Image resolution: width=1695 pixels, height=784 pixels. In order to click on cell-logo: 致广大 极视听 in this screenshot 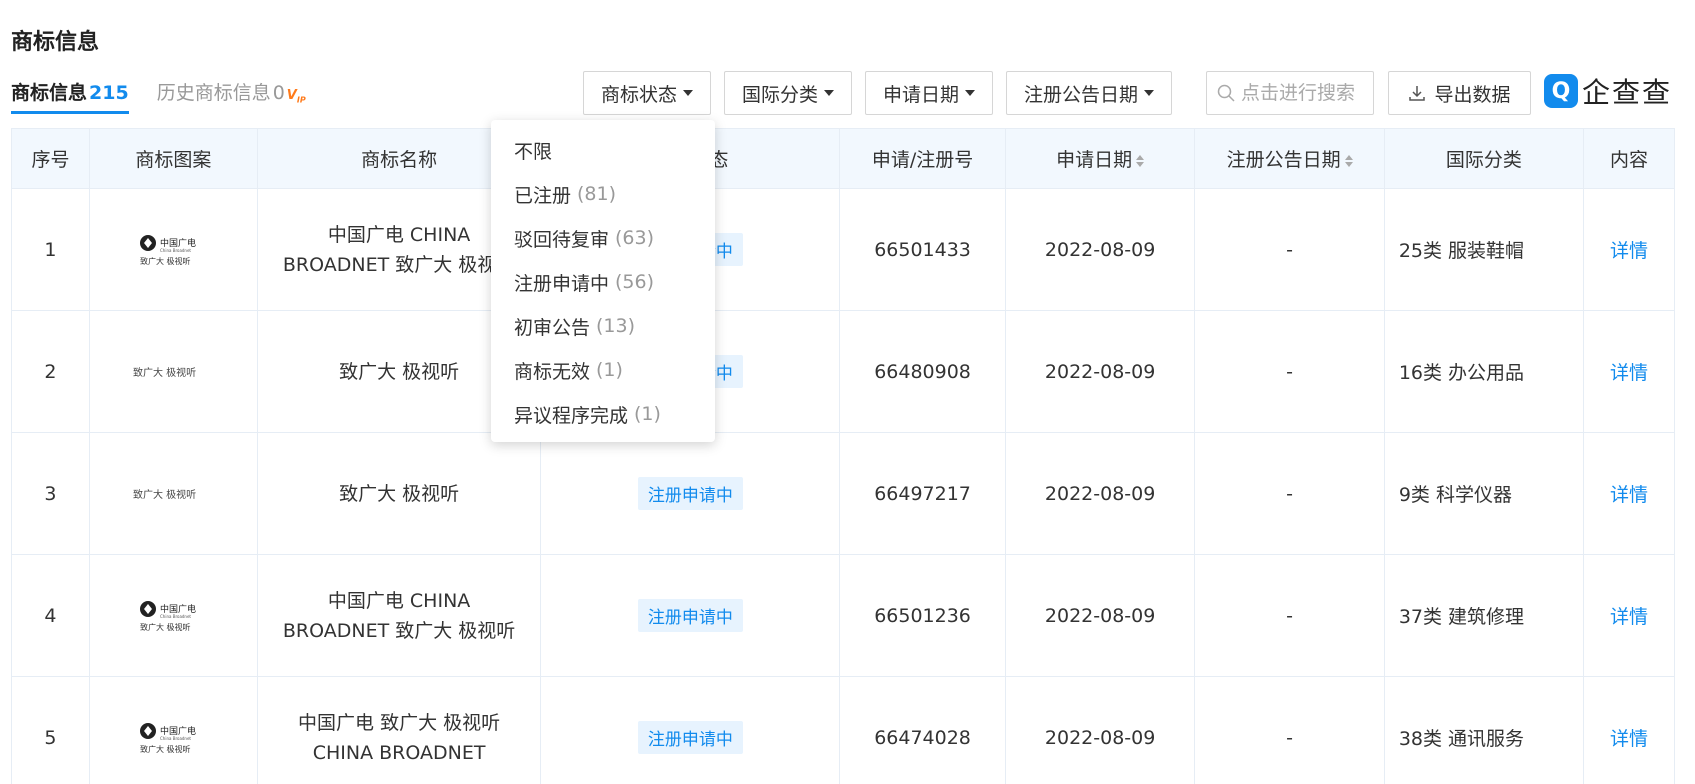, I will do `click(173, 493)`.